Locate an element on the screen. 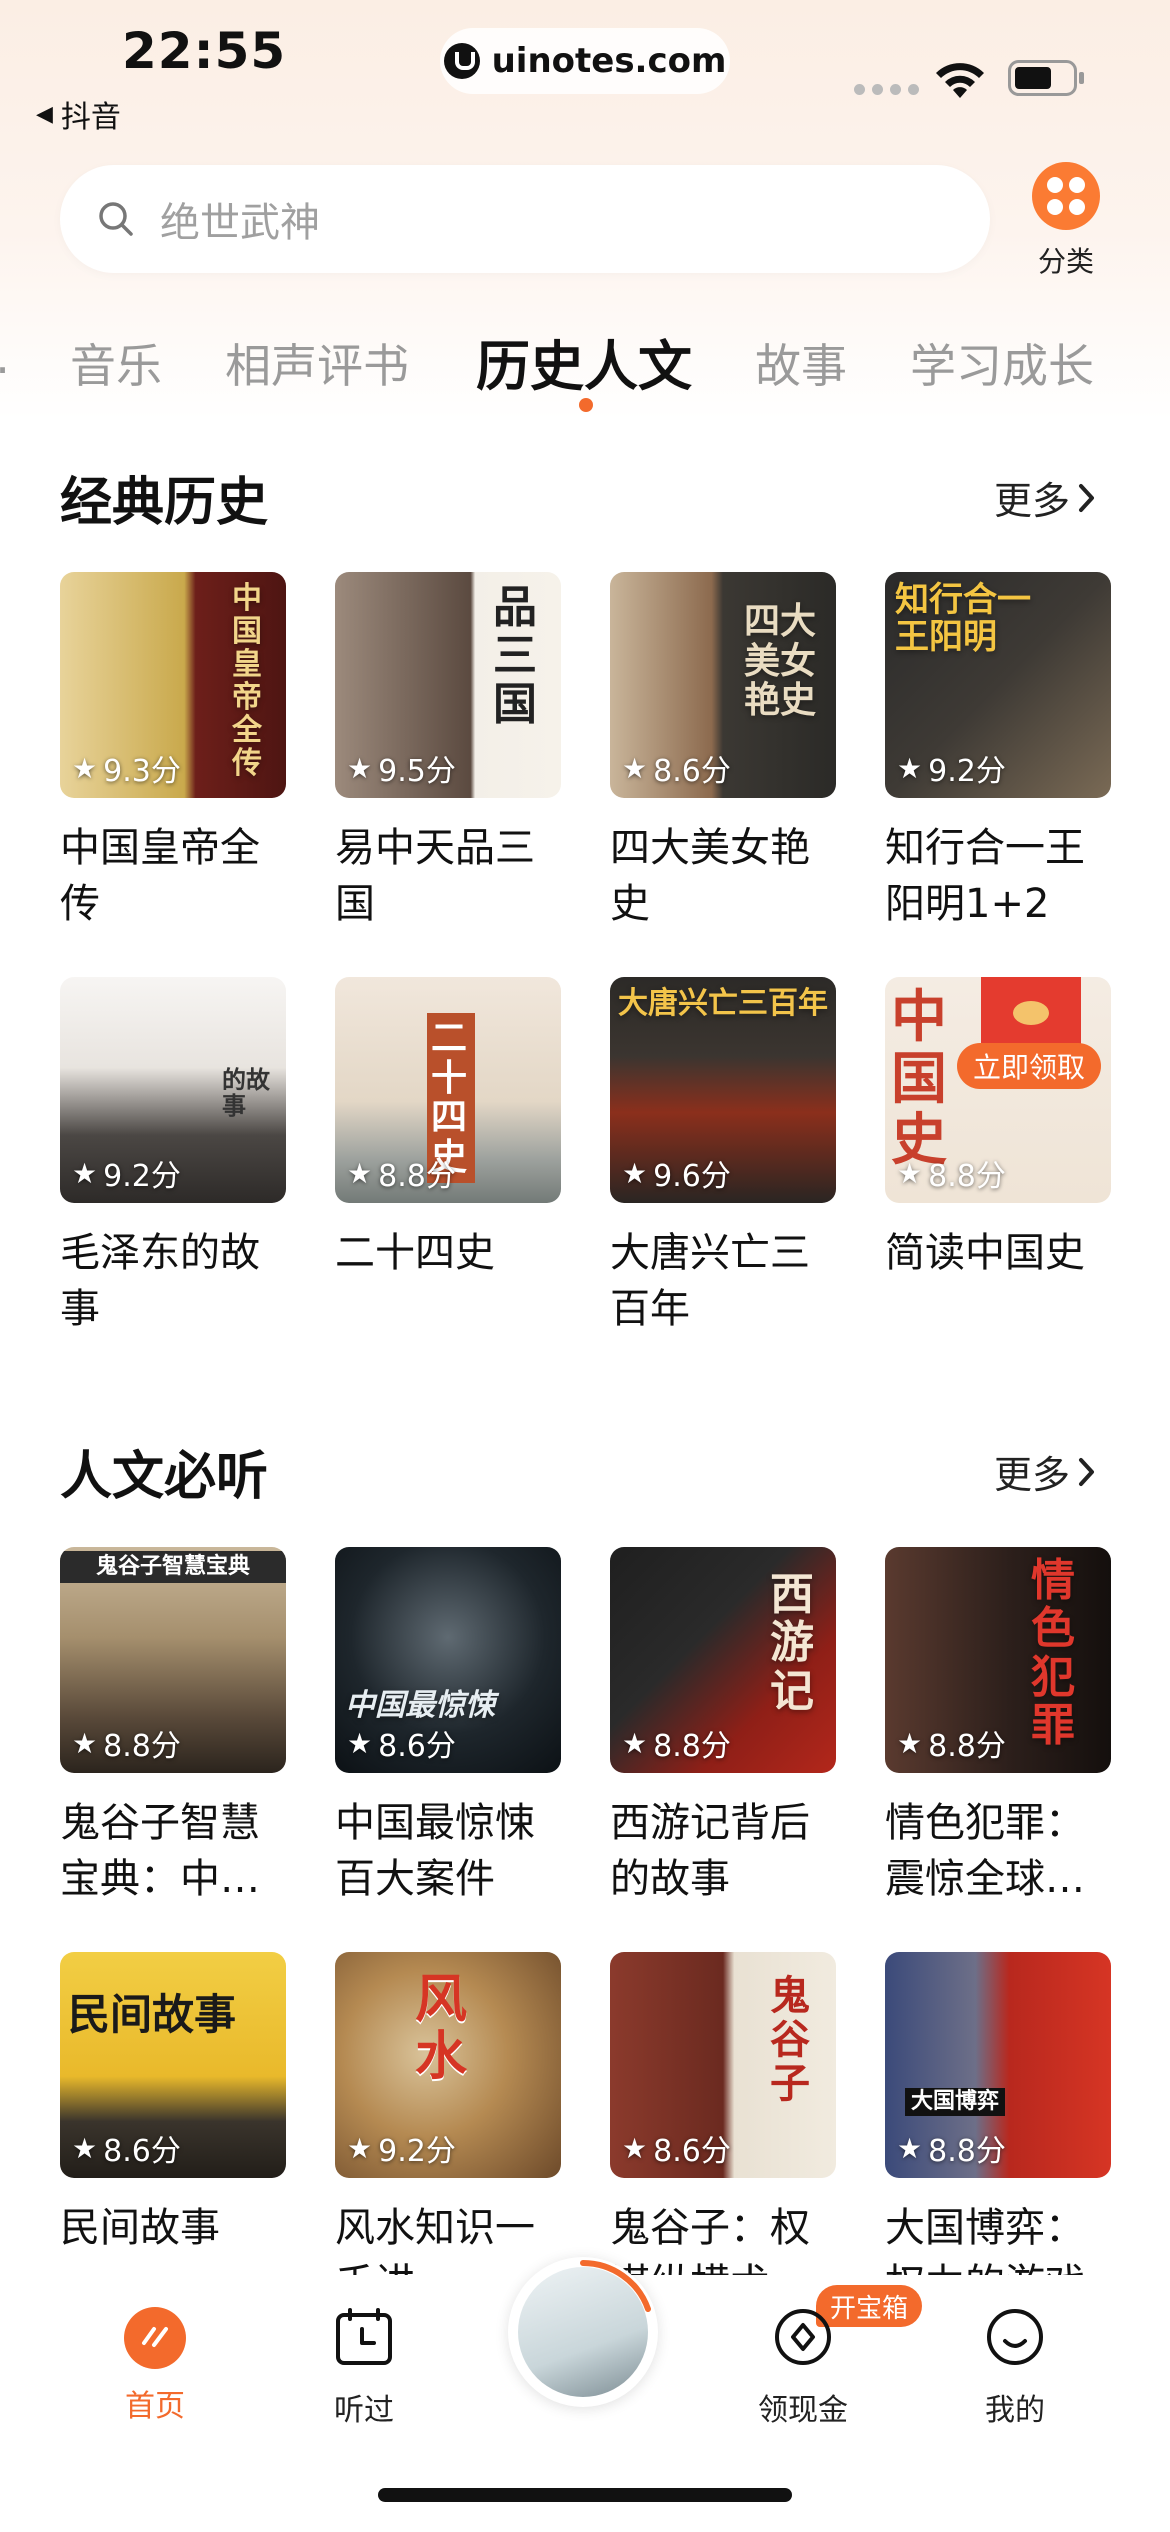 The image size is (1170, 2532). back-triangle-icon: ◀ is located at coordinates (44, 114).